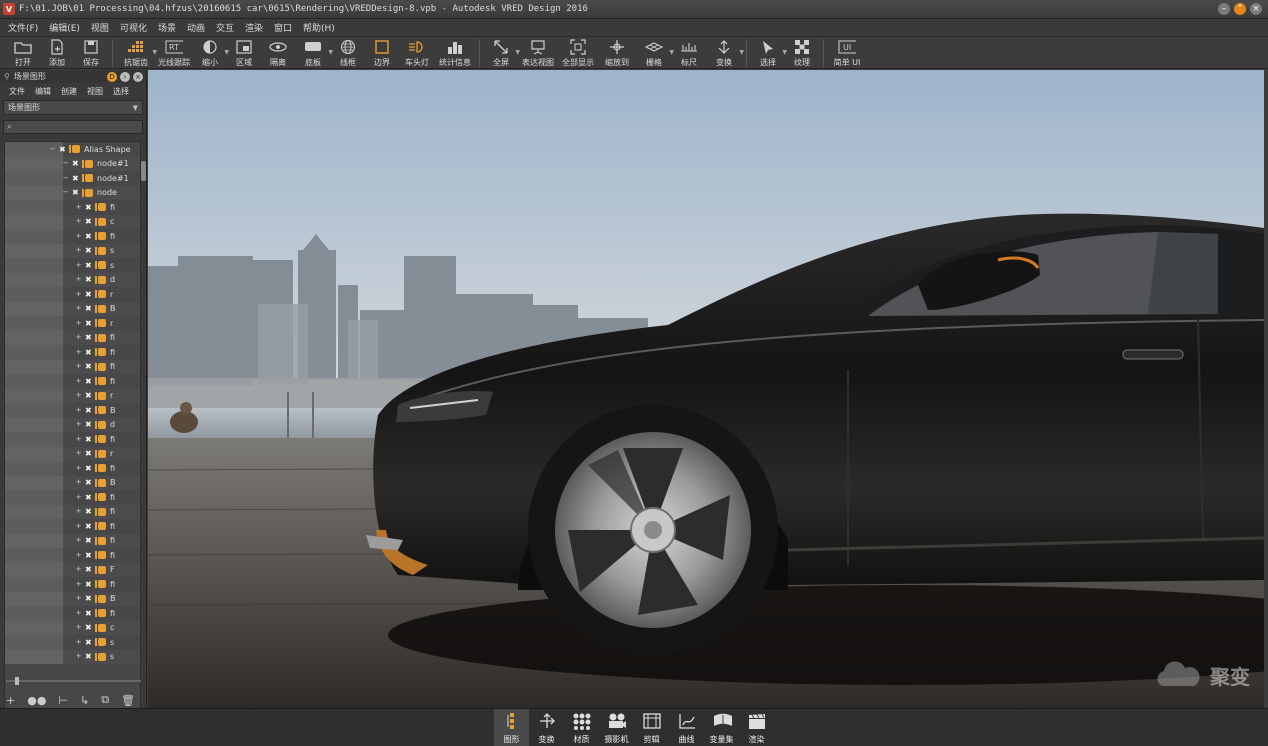 The image size is (1268, 746). Describe the element at coordinates (7, 76) in the screenshot. I see `pin-icon: ⚲` at that location.